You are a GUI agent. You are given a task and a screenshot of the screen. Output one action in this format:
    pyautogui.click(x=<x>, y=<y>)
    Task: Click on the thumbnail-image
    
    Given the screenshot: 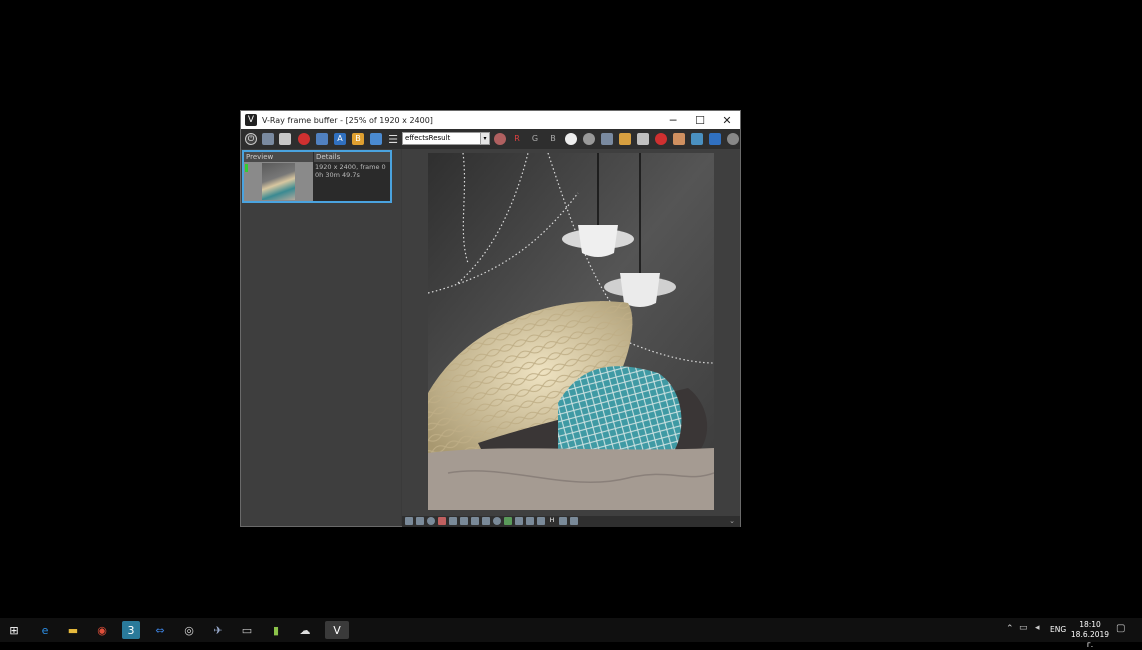 What is the action you would take?
    pyautogui.click(x=278, y=181)
    